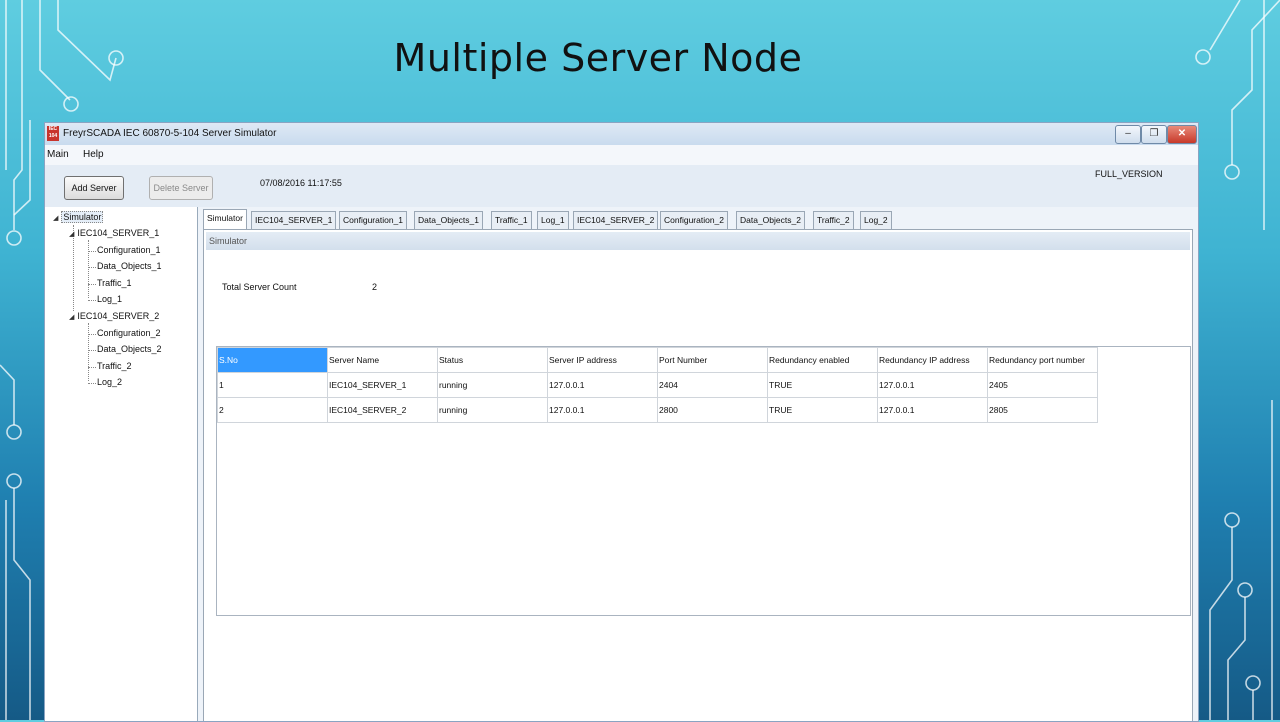 Image resolution: width=1280 pixels, height=722 pixels. I want to click on table-cell: IEC104_SERVER_1, so click(382, 385).